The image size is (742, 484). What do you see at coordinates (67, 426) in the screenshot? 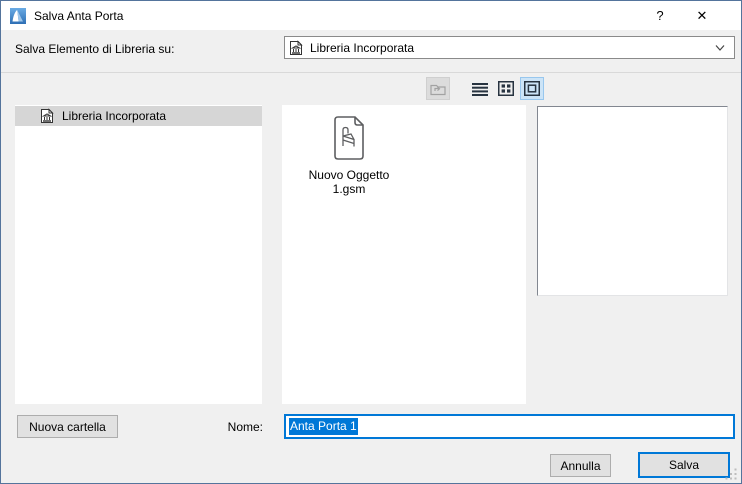
I see `new-folder-button: Nuova cartella` at bounding box center [67, 426].